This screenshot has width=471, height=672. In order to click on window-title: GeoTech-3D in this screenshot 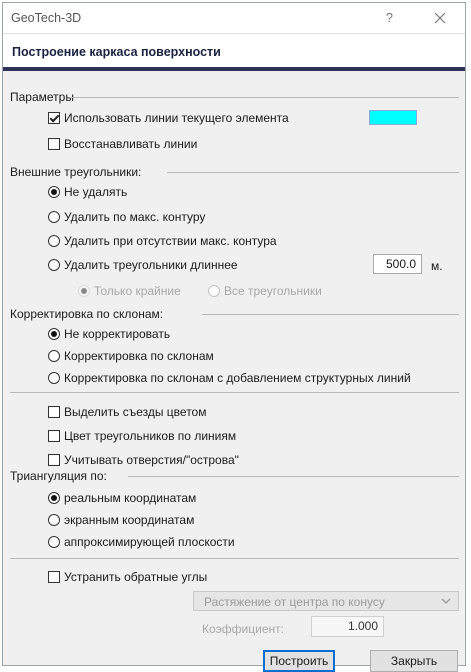, I will do `click(46, 18)`.